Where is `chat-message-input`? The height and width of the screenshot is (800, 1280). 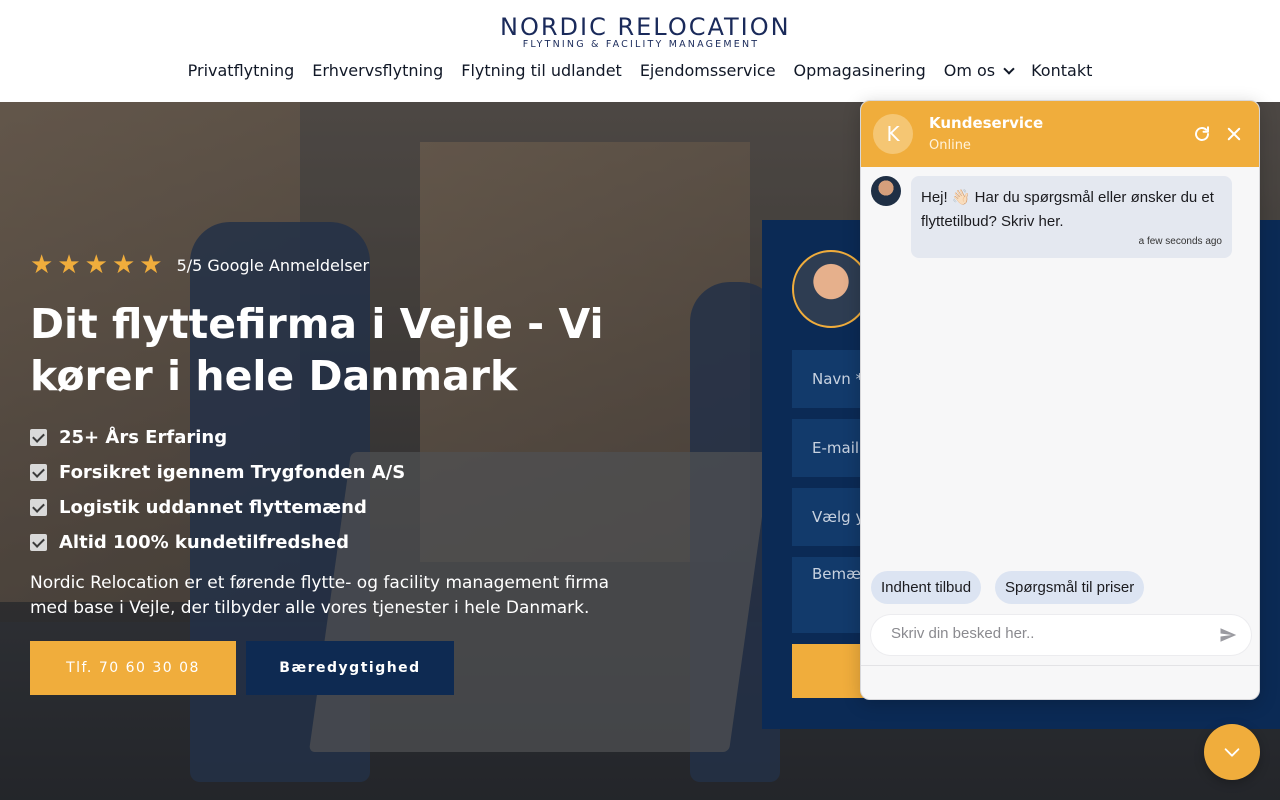 chat-message-input is located at coordinates (1041, 633).